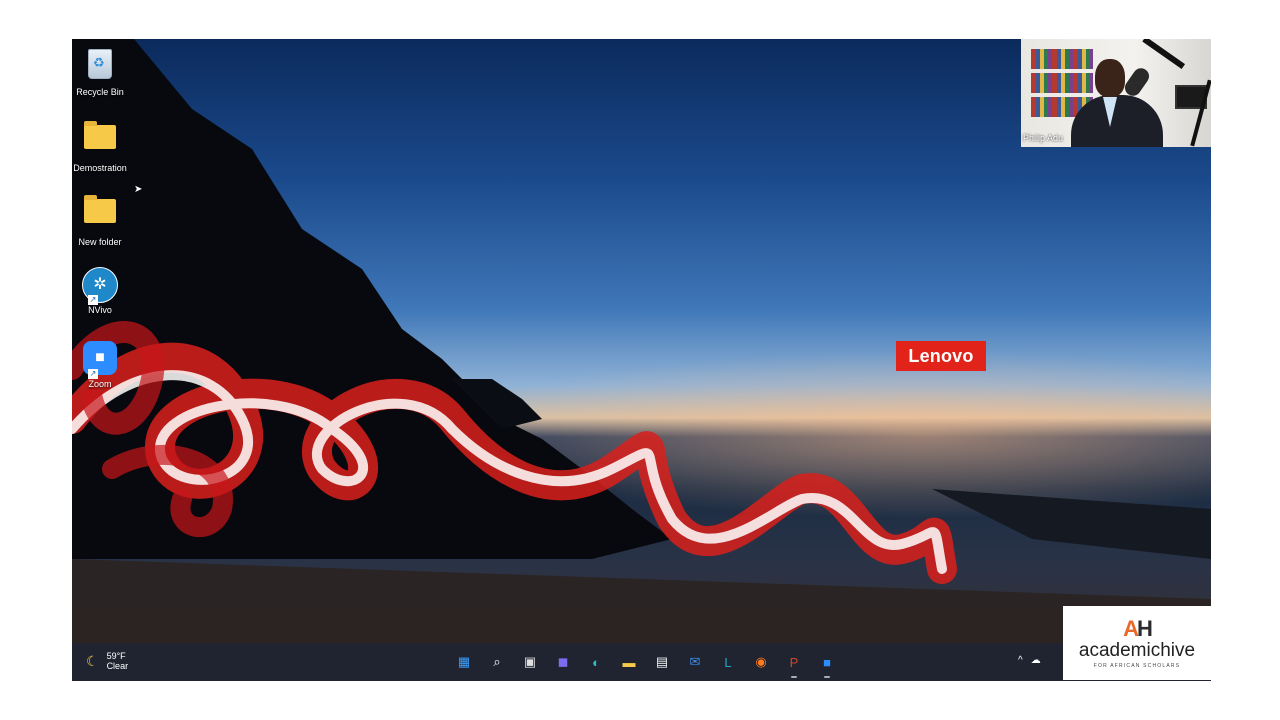 This screenshot has height=720, width=1280. Describe the element at coordinates (1110, 78) in the screenshot. I see `presenter-head` at that location.